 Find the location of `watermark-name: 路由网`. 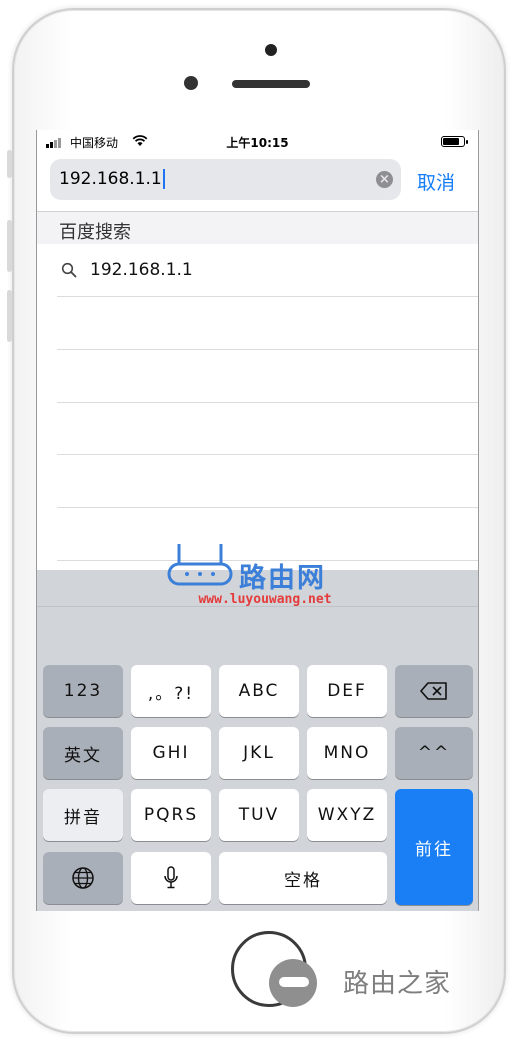

watermark-name: 路由网 is located at coordinates (282, 578).